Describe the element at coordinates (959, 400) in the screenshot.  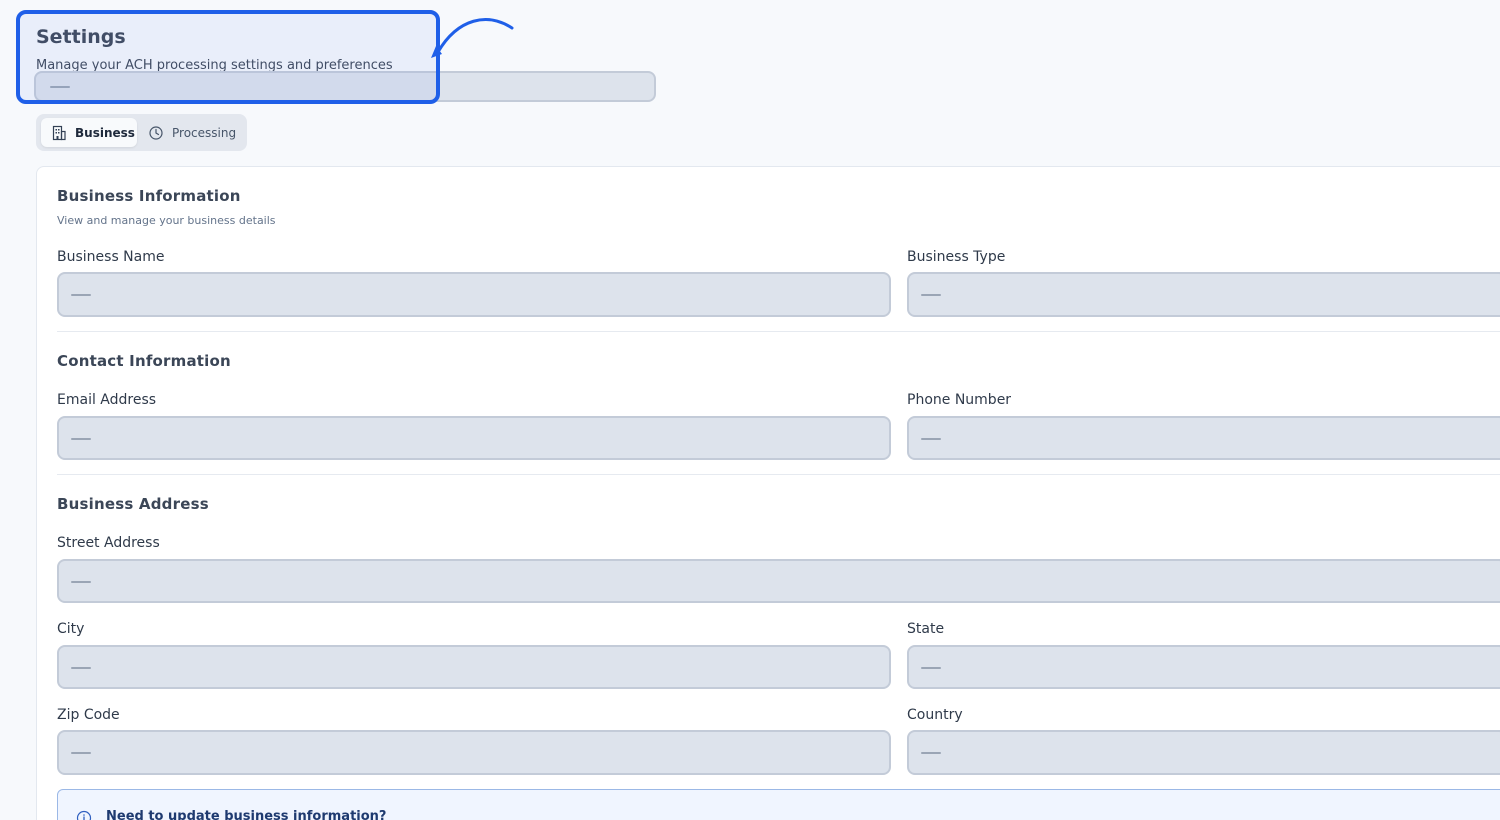
I see `phone-label: Phone Number` at that location.